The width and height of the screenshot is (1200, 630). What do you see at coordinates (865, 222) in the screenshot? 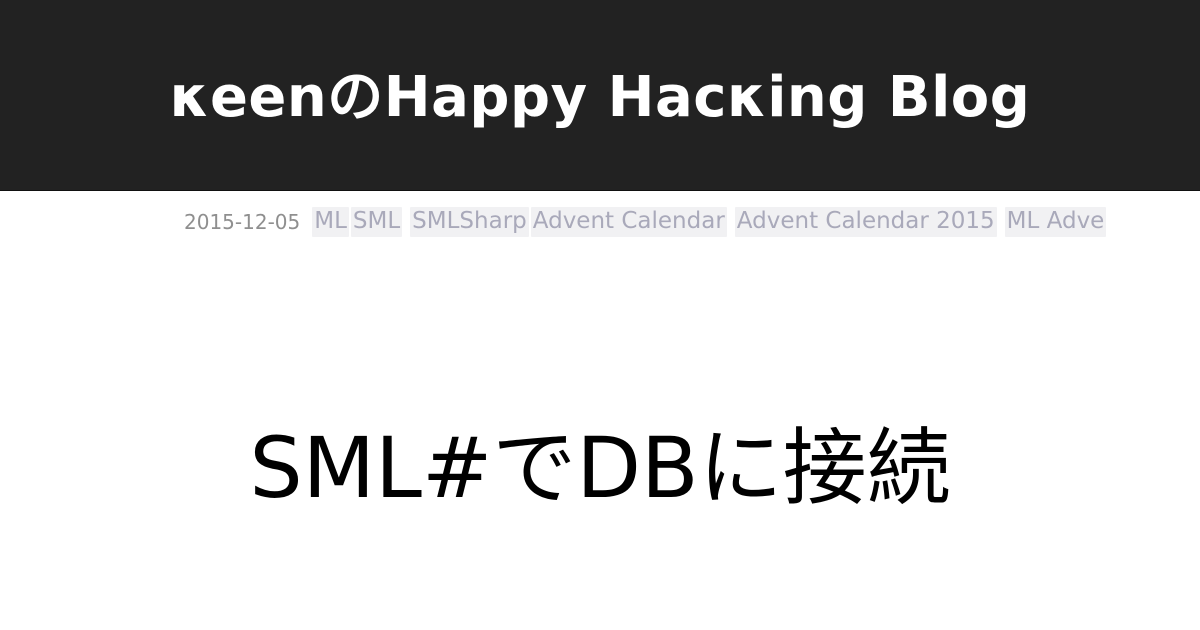
I see `tag-advent-calendar-2015: Advent Calendar 2015` at bounding box center [865, 222].